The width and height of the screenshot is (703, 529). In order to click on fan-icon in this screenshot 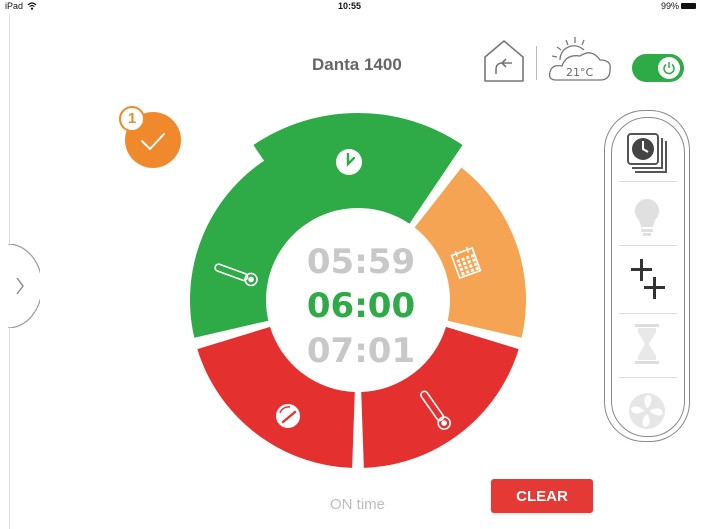, I will do `click(647, 411)`.